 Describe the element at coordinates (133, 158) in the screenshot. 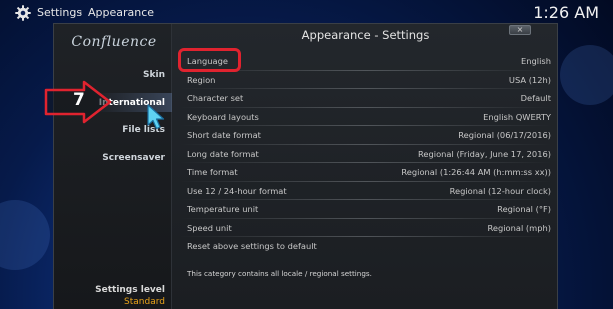

I see `sidebar-item-screensaver: Screensaver` at that location.